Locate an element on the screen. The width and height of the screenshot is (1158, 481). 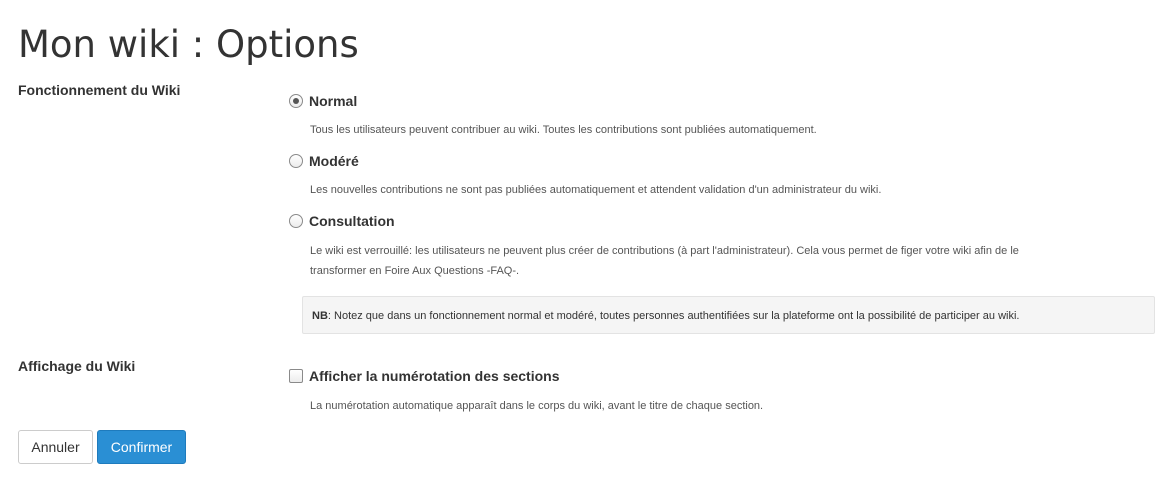
display-section-label: Affichage du Wiki is located at coordinates (77, 366).